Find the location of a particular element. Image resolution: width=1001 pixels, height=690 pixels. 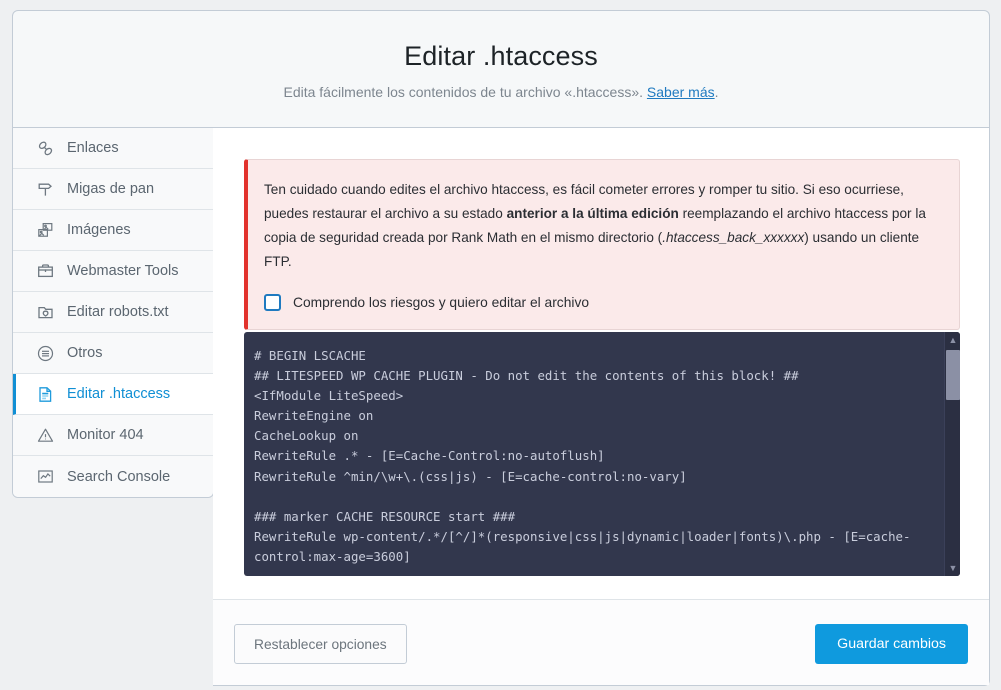

notice-text-bold: anterior a la última edición is located at coordinates (592, 213).